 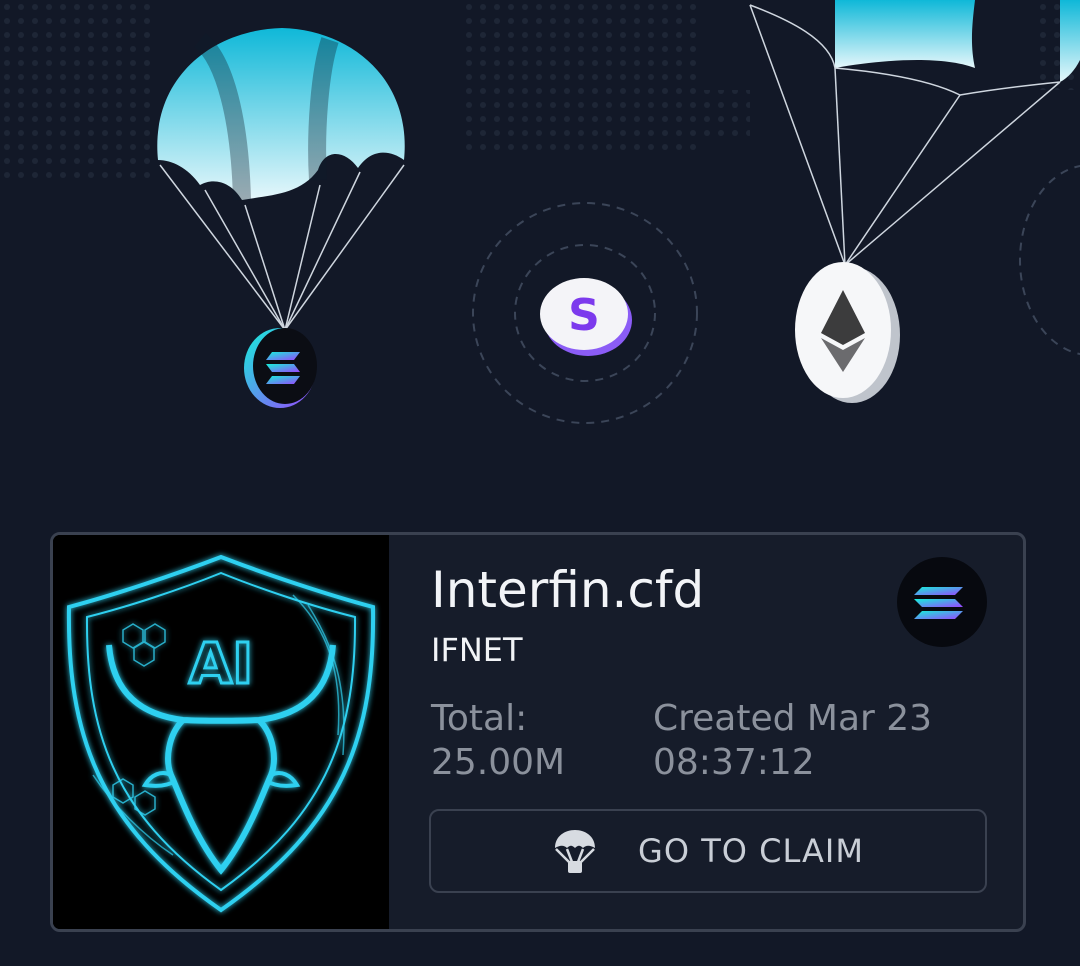 I want to click on go-to-claim-button: GO TO CLAIM, so click(x=708, y=851).